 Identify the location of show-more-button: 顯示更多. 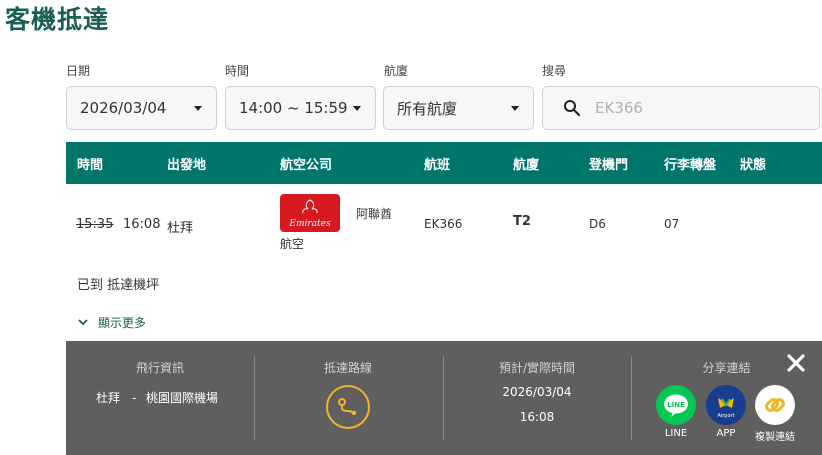
(112, 322).